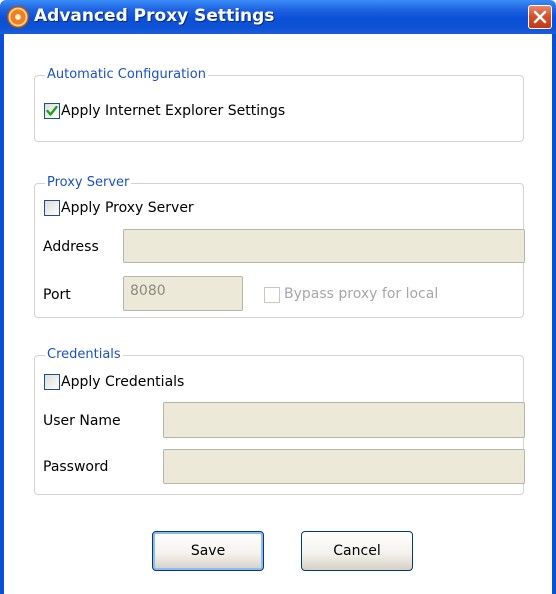  Describe the element at coordinates (183, 293) in the screenshot. I see `port-field: 8080` at that location.